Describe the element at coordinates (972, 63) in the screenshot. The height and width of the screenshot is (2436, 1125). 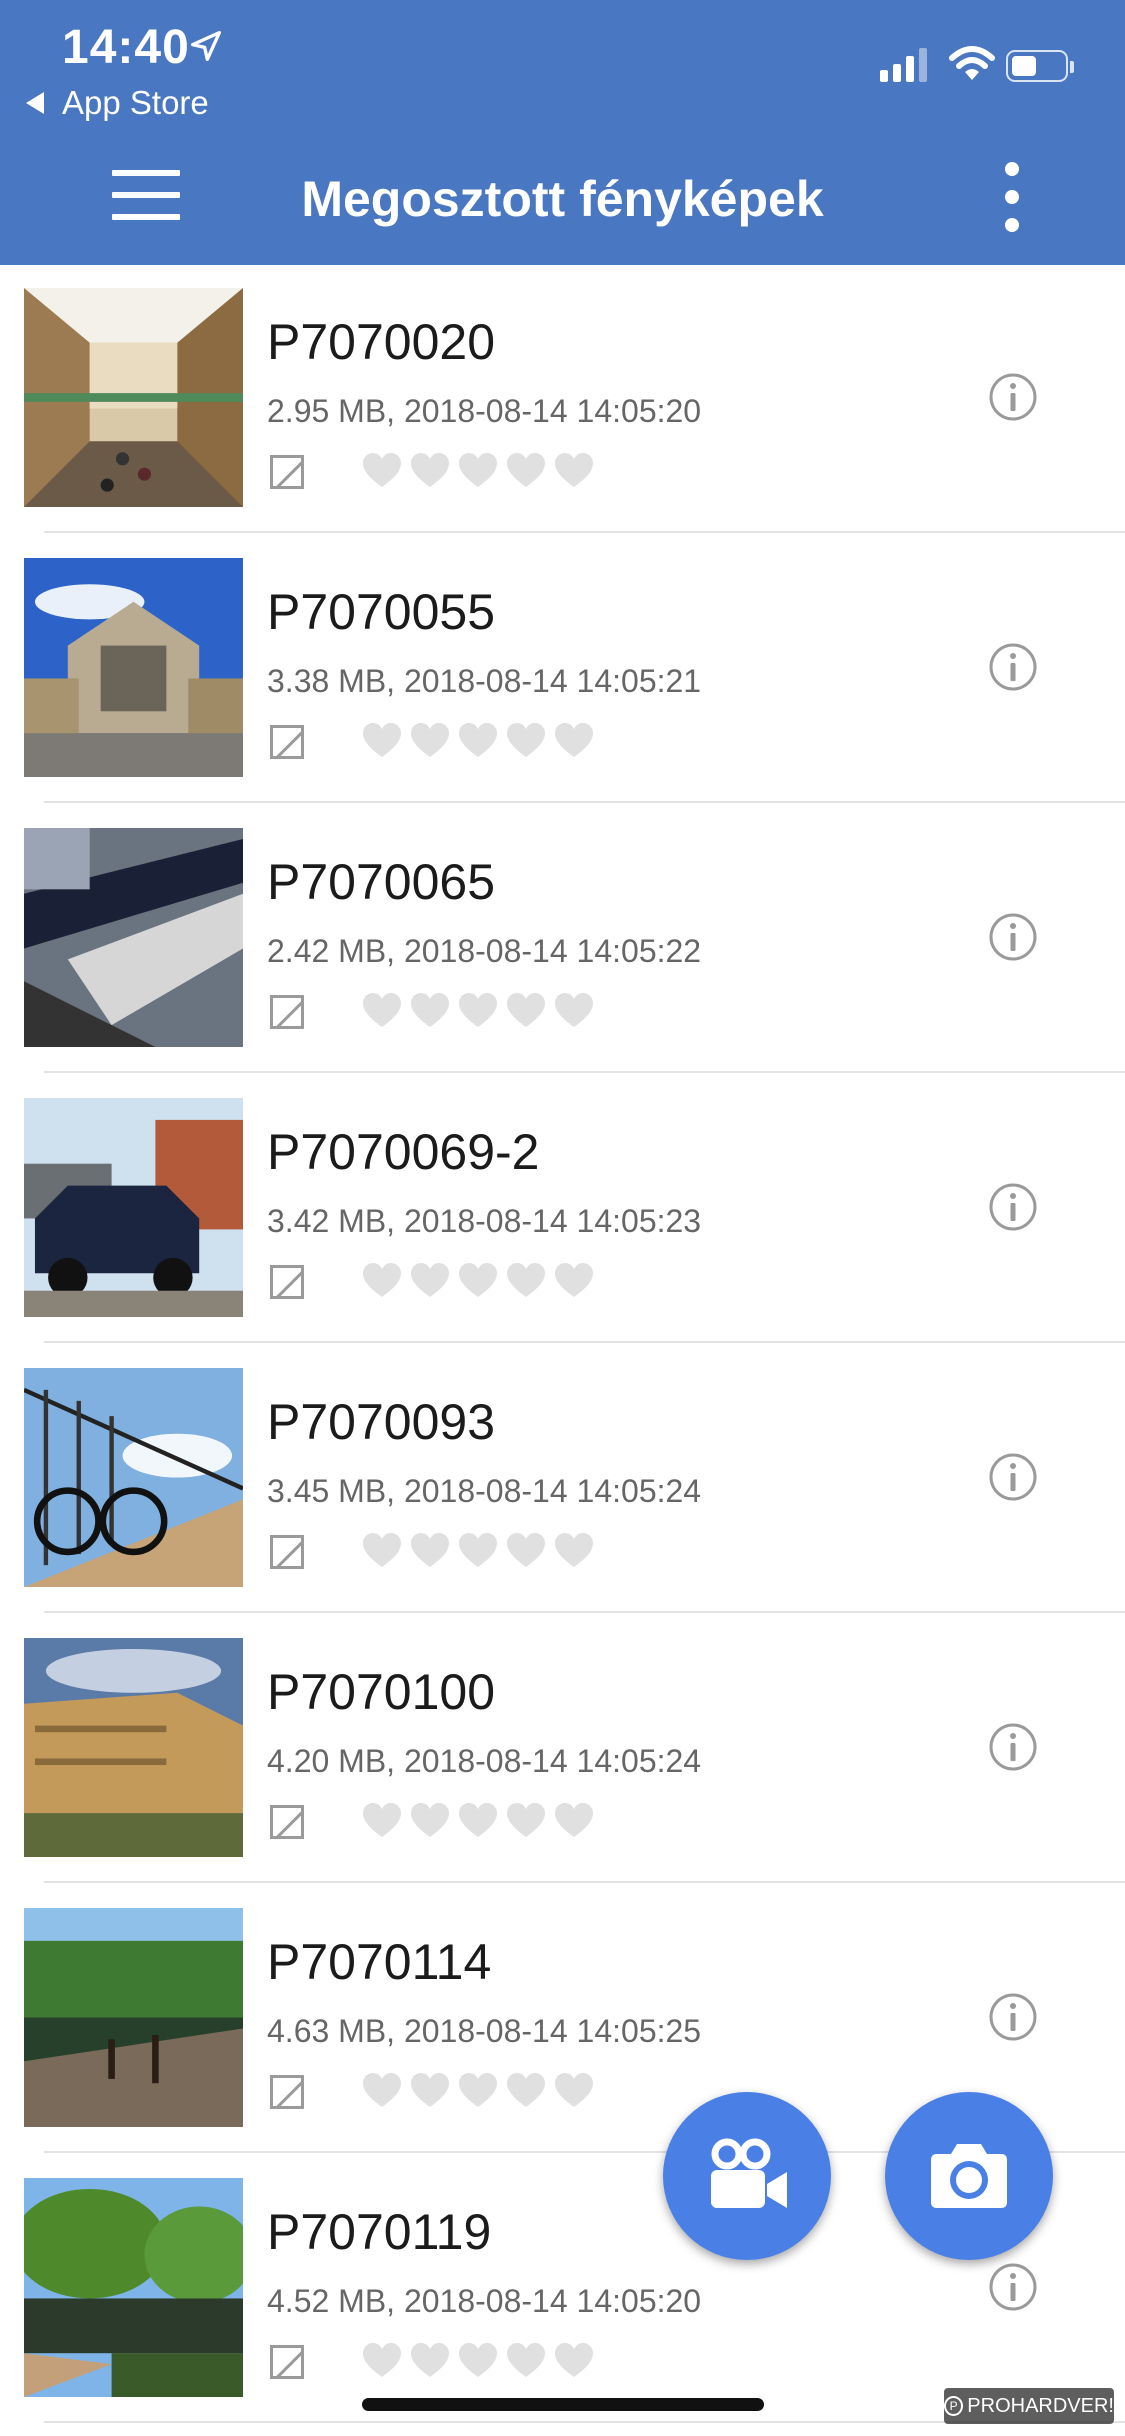
I see `wifi-icon` at that location.